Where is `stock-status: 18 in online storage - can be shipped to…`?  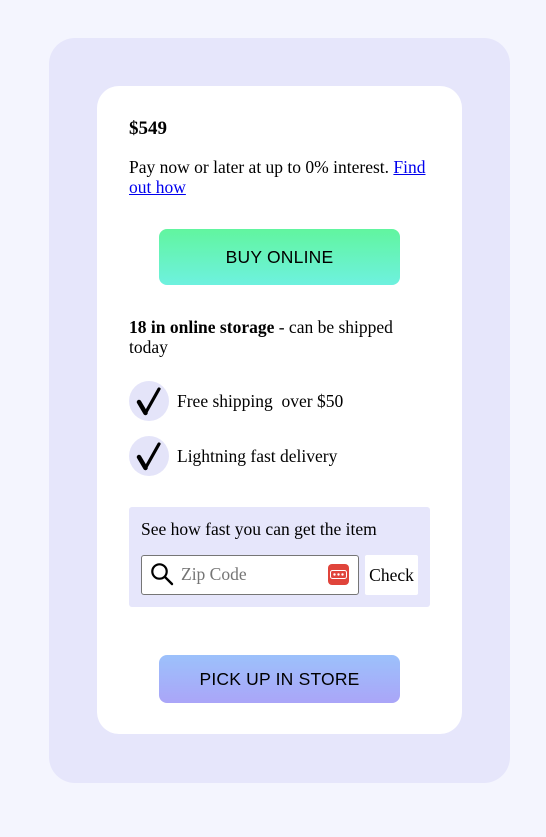 stock-status: 18 in online storage - can be shipped to… is located at coordinates (279, 337).